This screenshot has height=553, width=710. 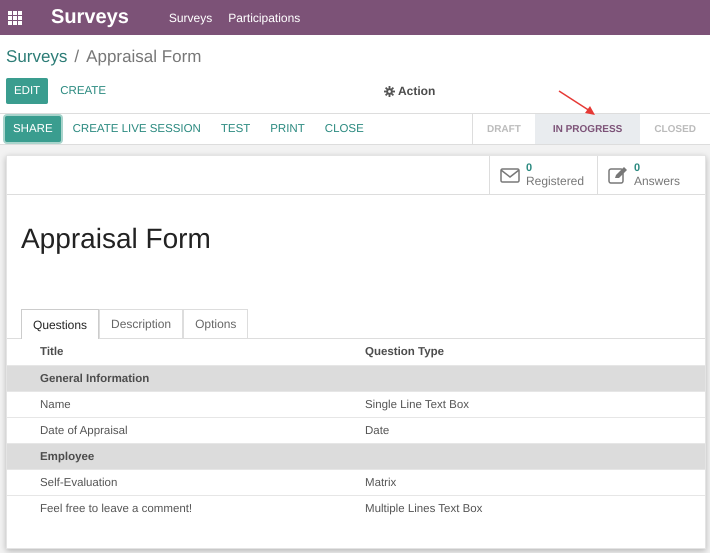 What do you see at coordinates (651, 175) in the screenshot?
I see `stat-button: 0 Answers` at bounding box center [651, 175].